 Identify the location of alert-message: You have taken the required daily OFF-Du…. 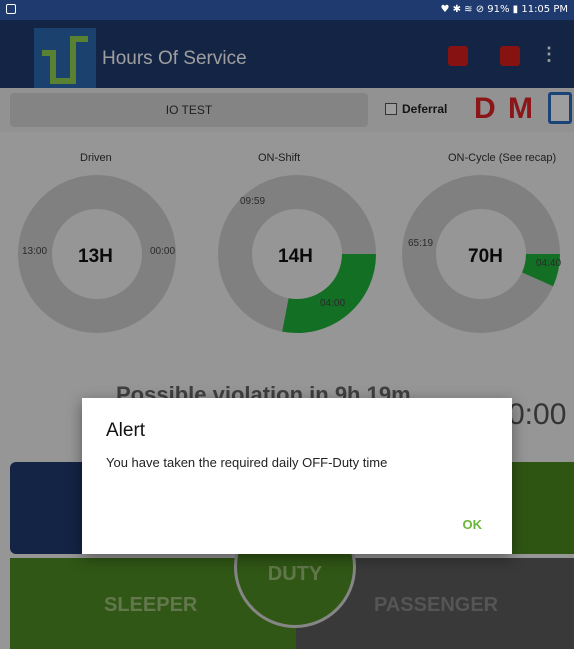
(247, 462).